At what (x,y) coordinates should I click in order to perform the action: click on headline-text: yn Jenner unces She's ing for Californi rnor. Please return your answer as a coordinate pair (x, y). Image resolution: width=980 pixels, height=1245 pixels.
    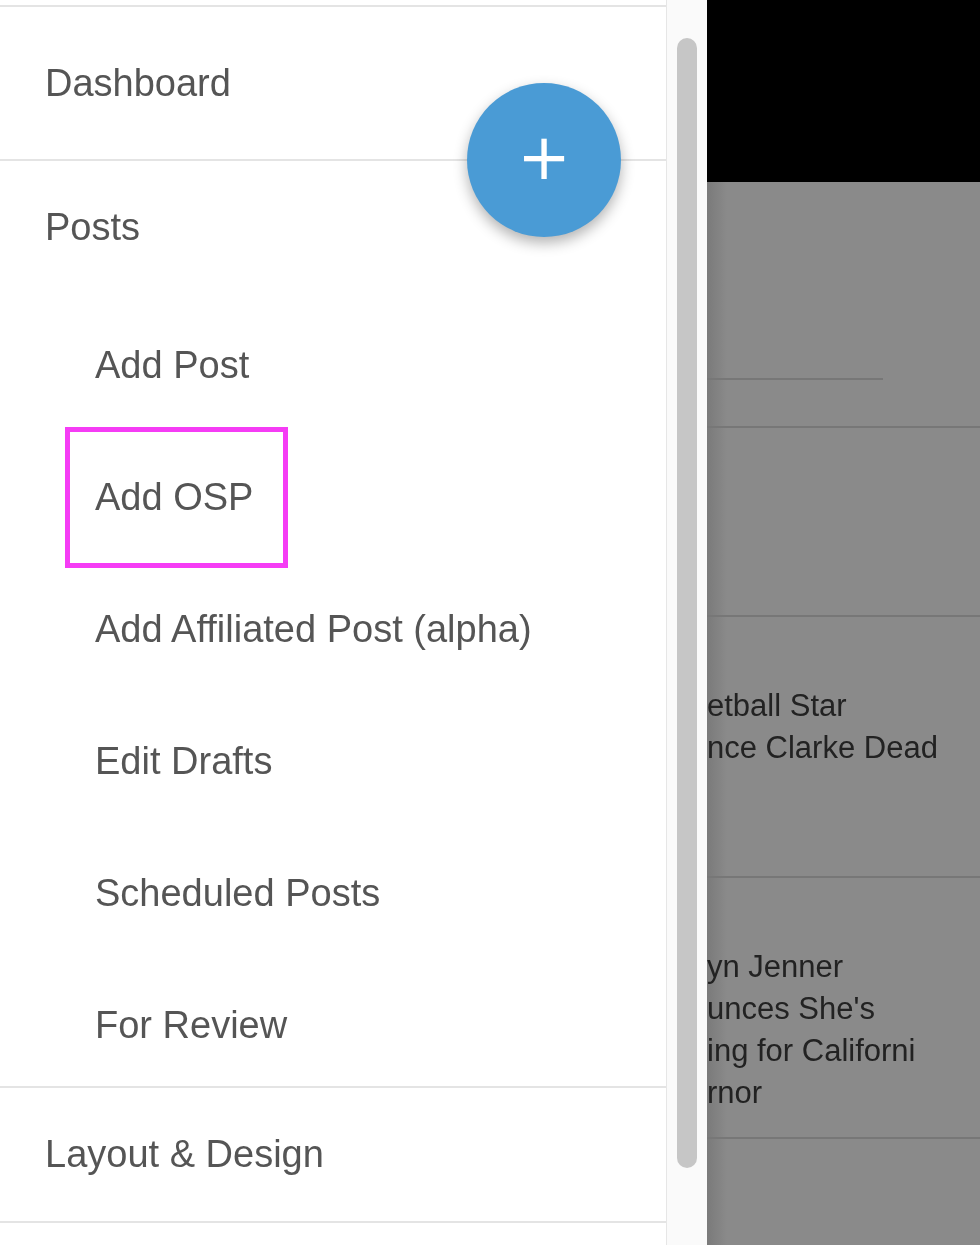
    Looking at the image, I should click on (812, 1030).